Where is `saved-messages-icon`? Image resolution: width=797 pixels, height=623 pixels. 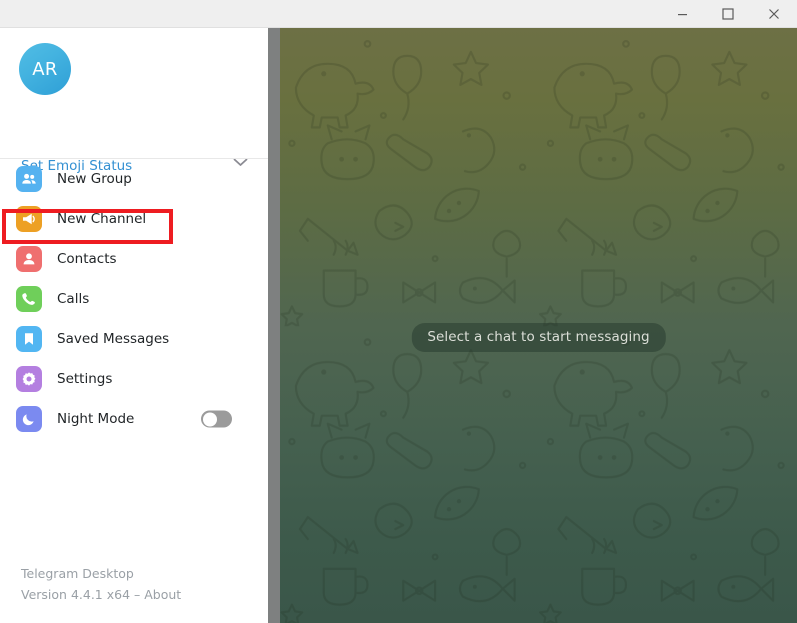 saved-messages-icon is located at coordinates (29, 339).